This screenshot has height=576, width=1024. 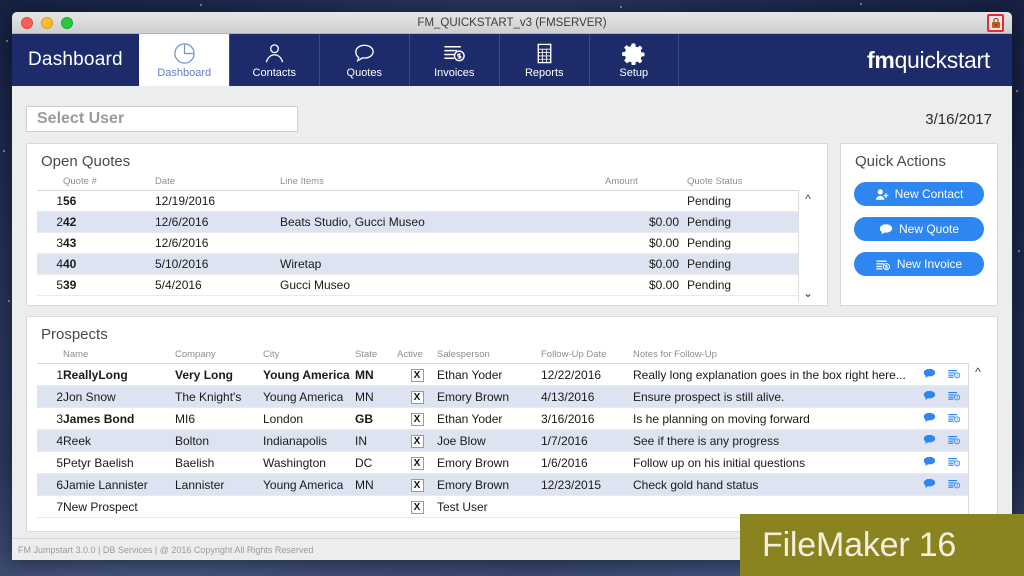 I want to click on page-title: Dashboard, so click(x=75, y=59).